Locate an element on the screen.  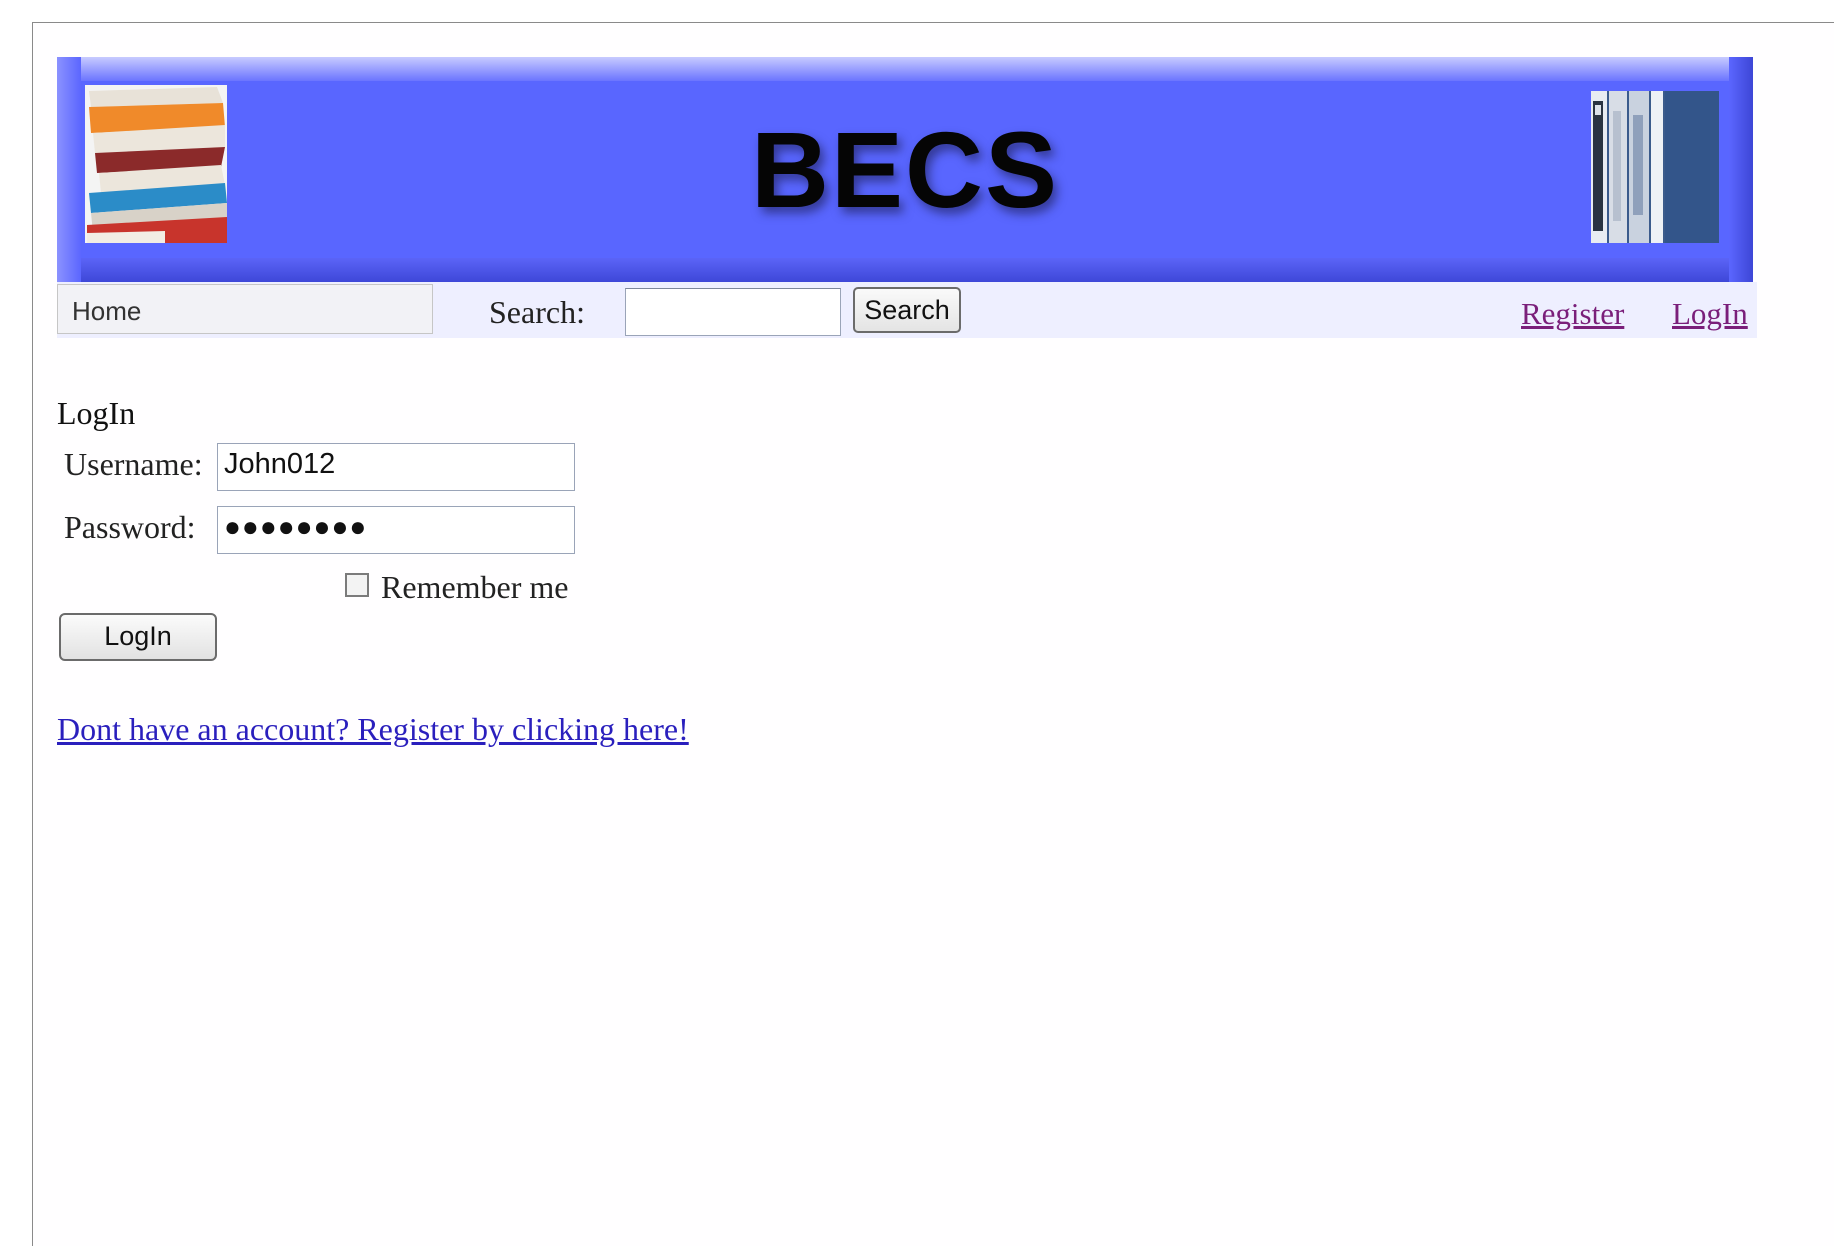
username-field: John012 is located at coordinates (396, 467).